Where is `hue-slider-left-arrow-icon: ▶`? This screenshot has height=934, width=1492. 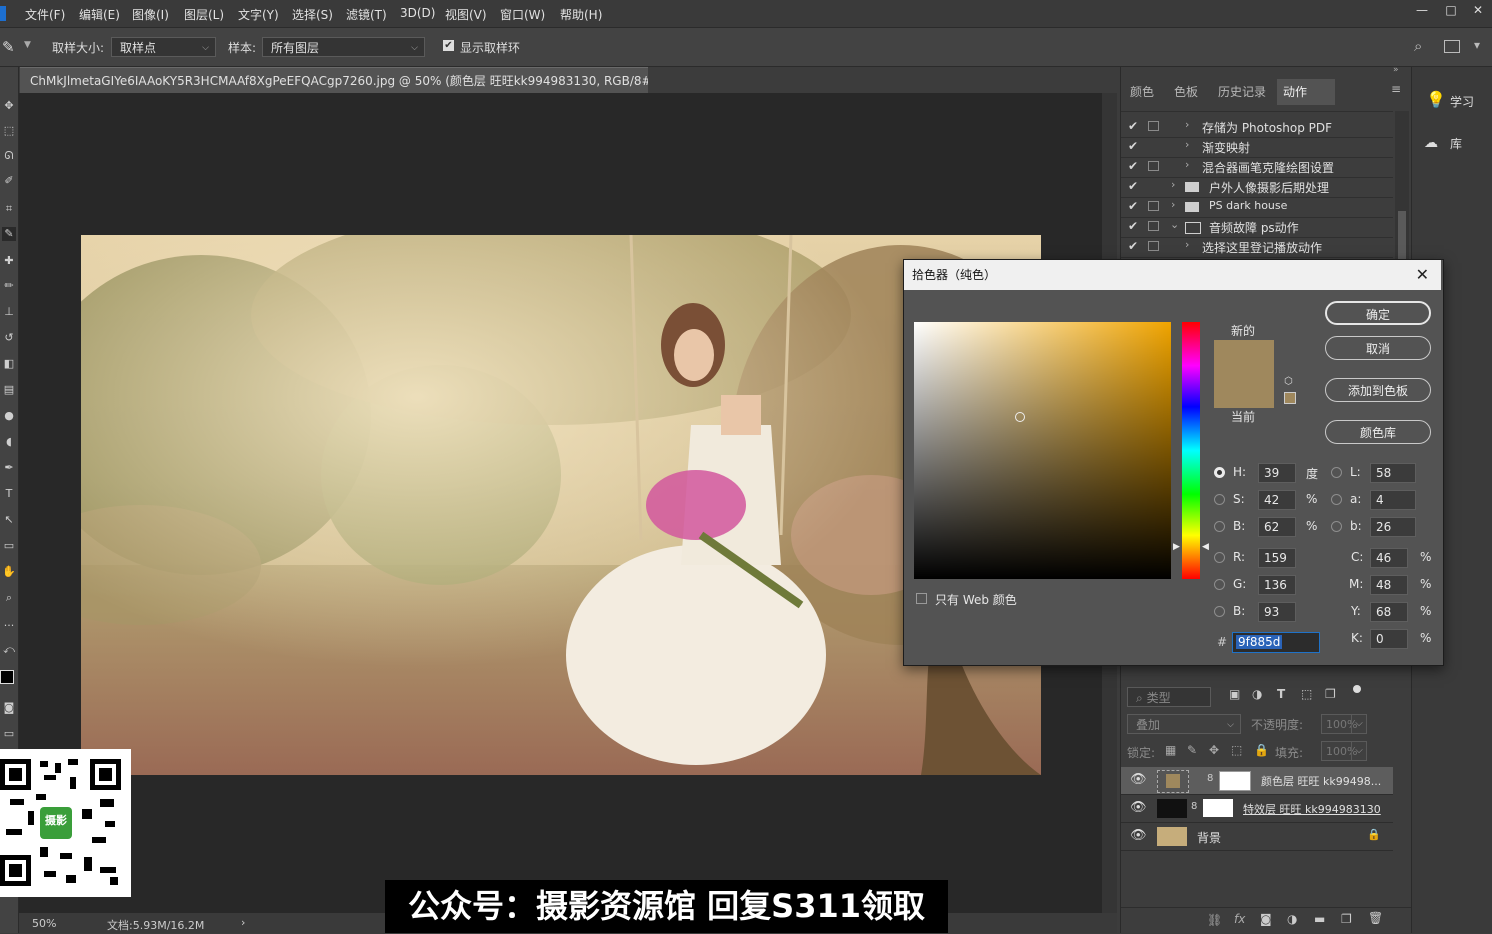
hue-slider-left-arrow-icon: ▶ is located at coordinates (1176, 547).